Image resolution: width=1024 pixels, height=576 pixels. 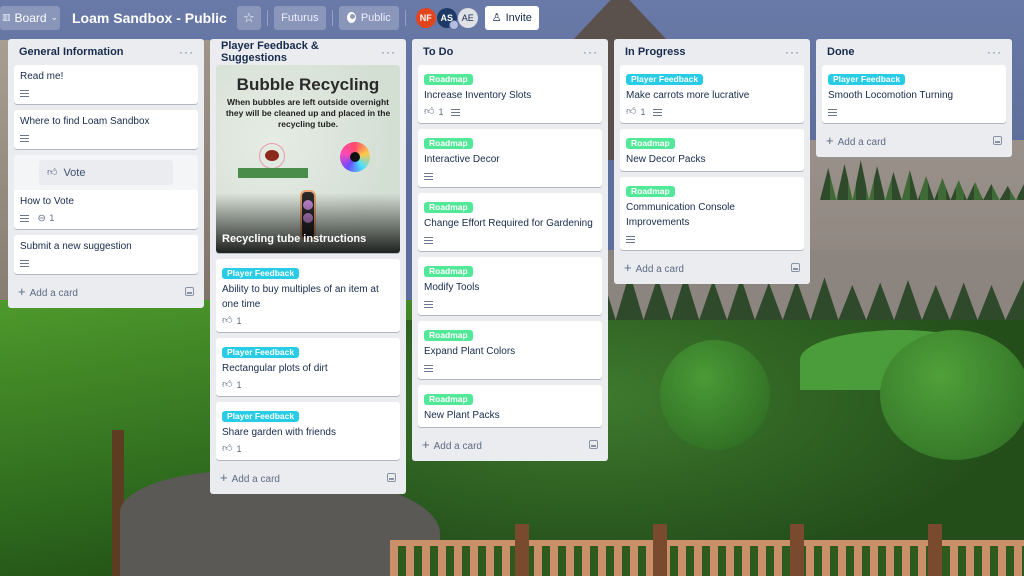 I want to click on card-title: Where to find Loam Sandbox, so click(x=85, y=121).